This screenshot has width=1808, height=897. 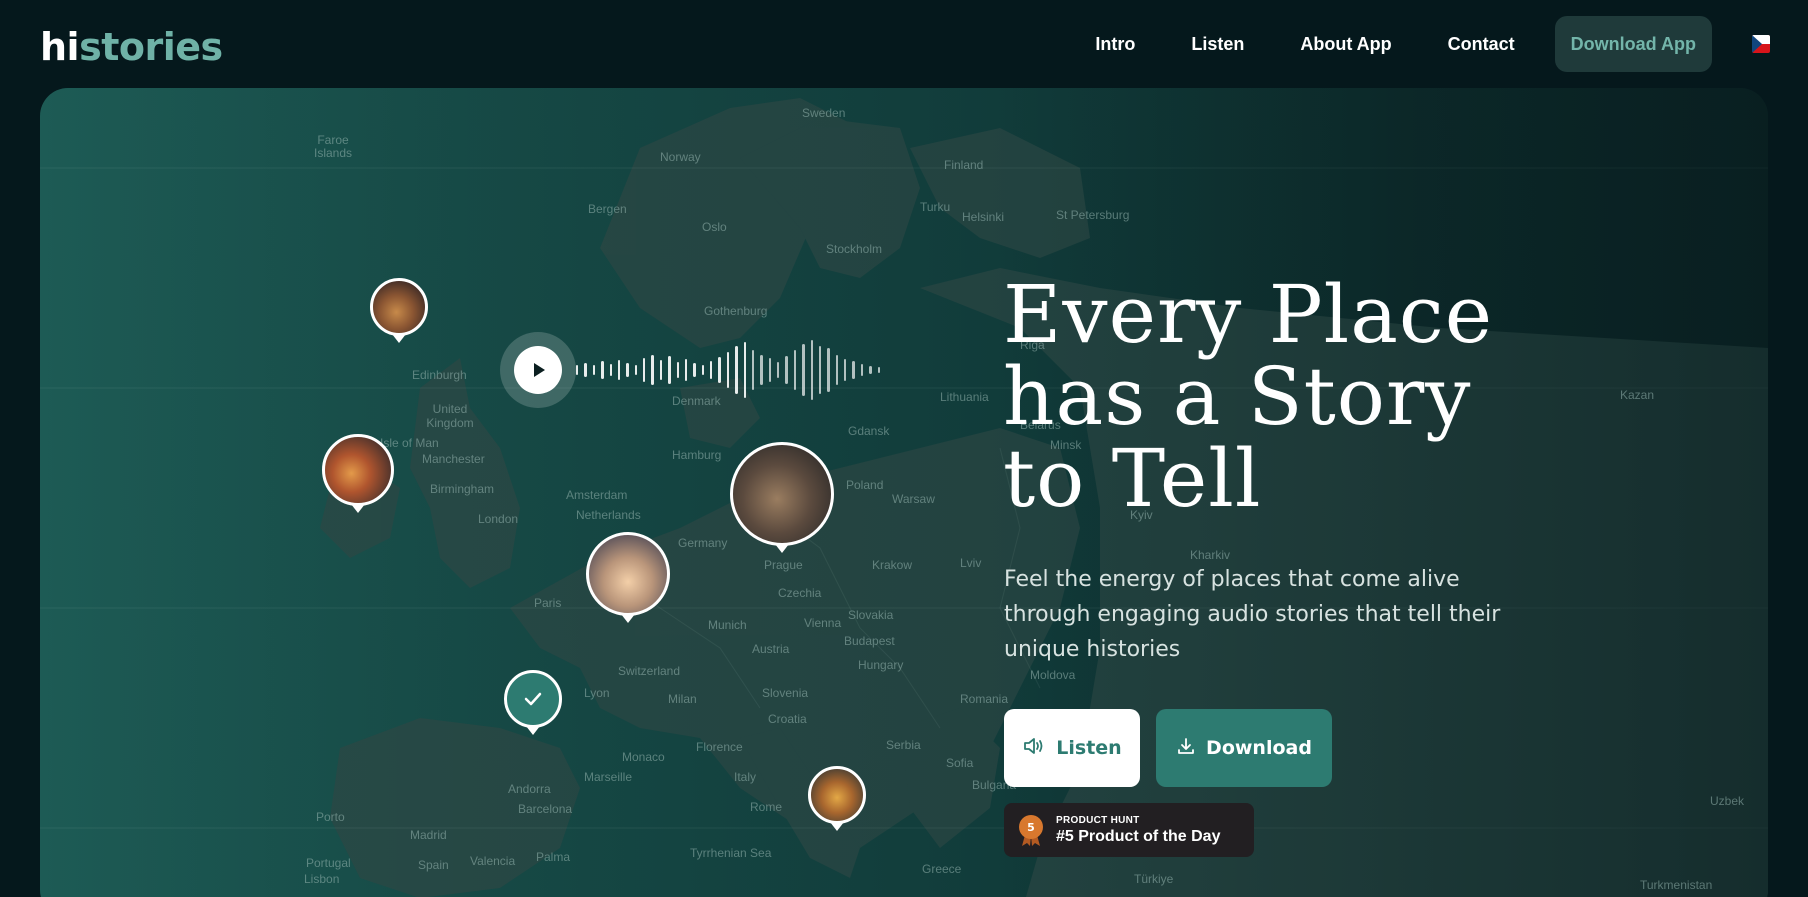 I want to click on logo-hi: hi, so click(x=60, y=47).